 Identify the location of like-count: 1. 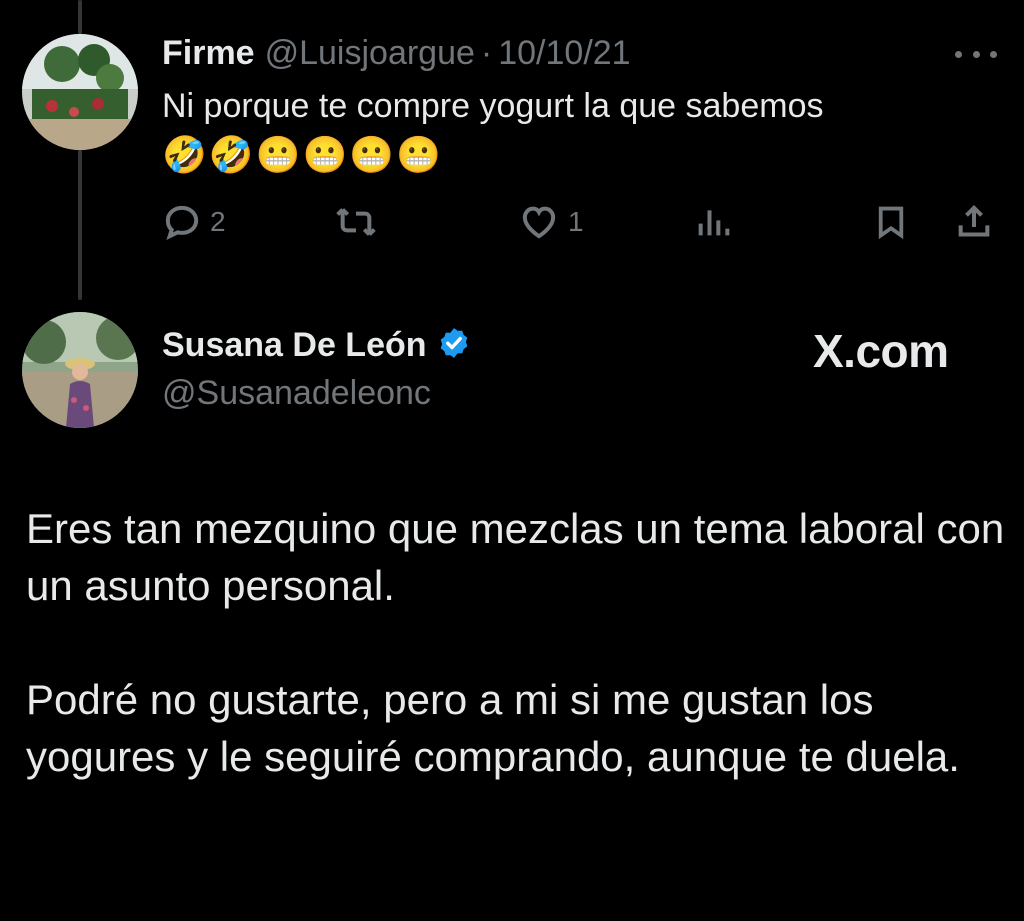
(576, 221).